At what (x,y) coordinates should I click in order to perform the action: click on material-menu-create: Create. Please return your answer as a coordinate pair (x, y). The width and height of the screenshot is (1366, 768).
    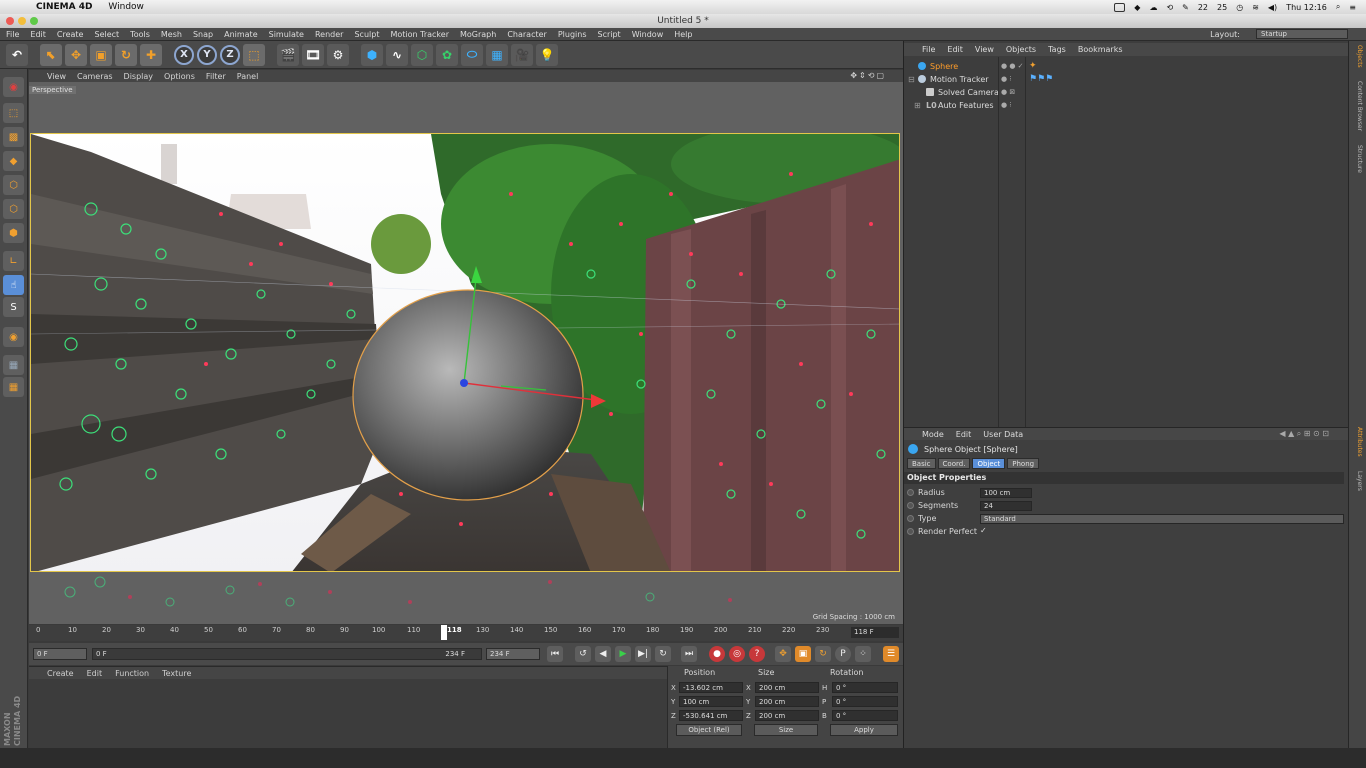
    Looking at the image, I should click on (60, 673).